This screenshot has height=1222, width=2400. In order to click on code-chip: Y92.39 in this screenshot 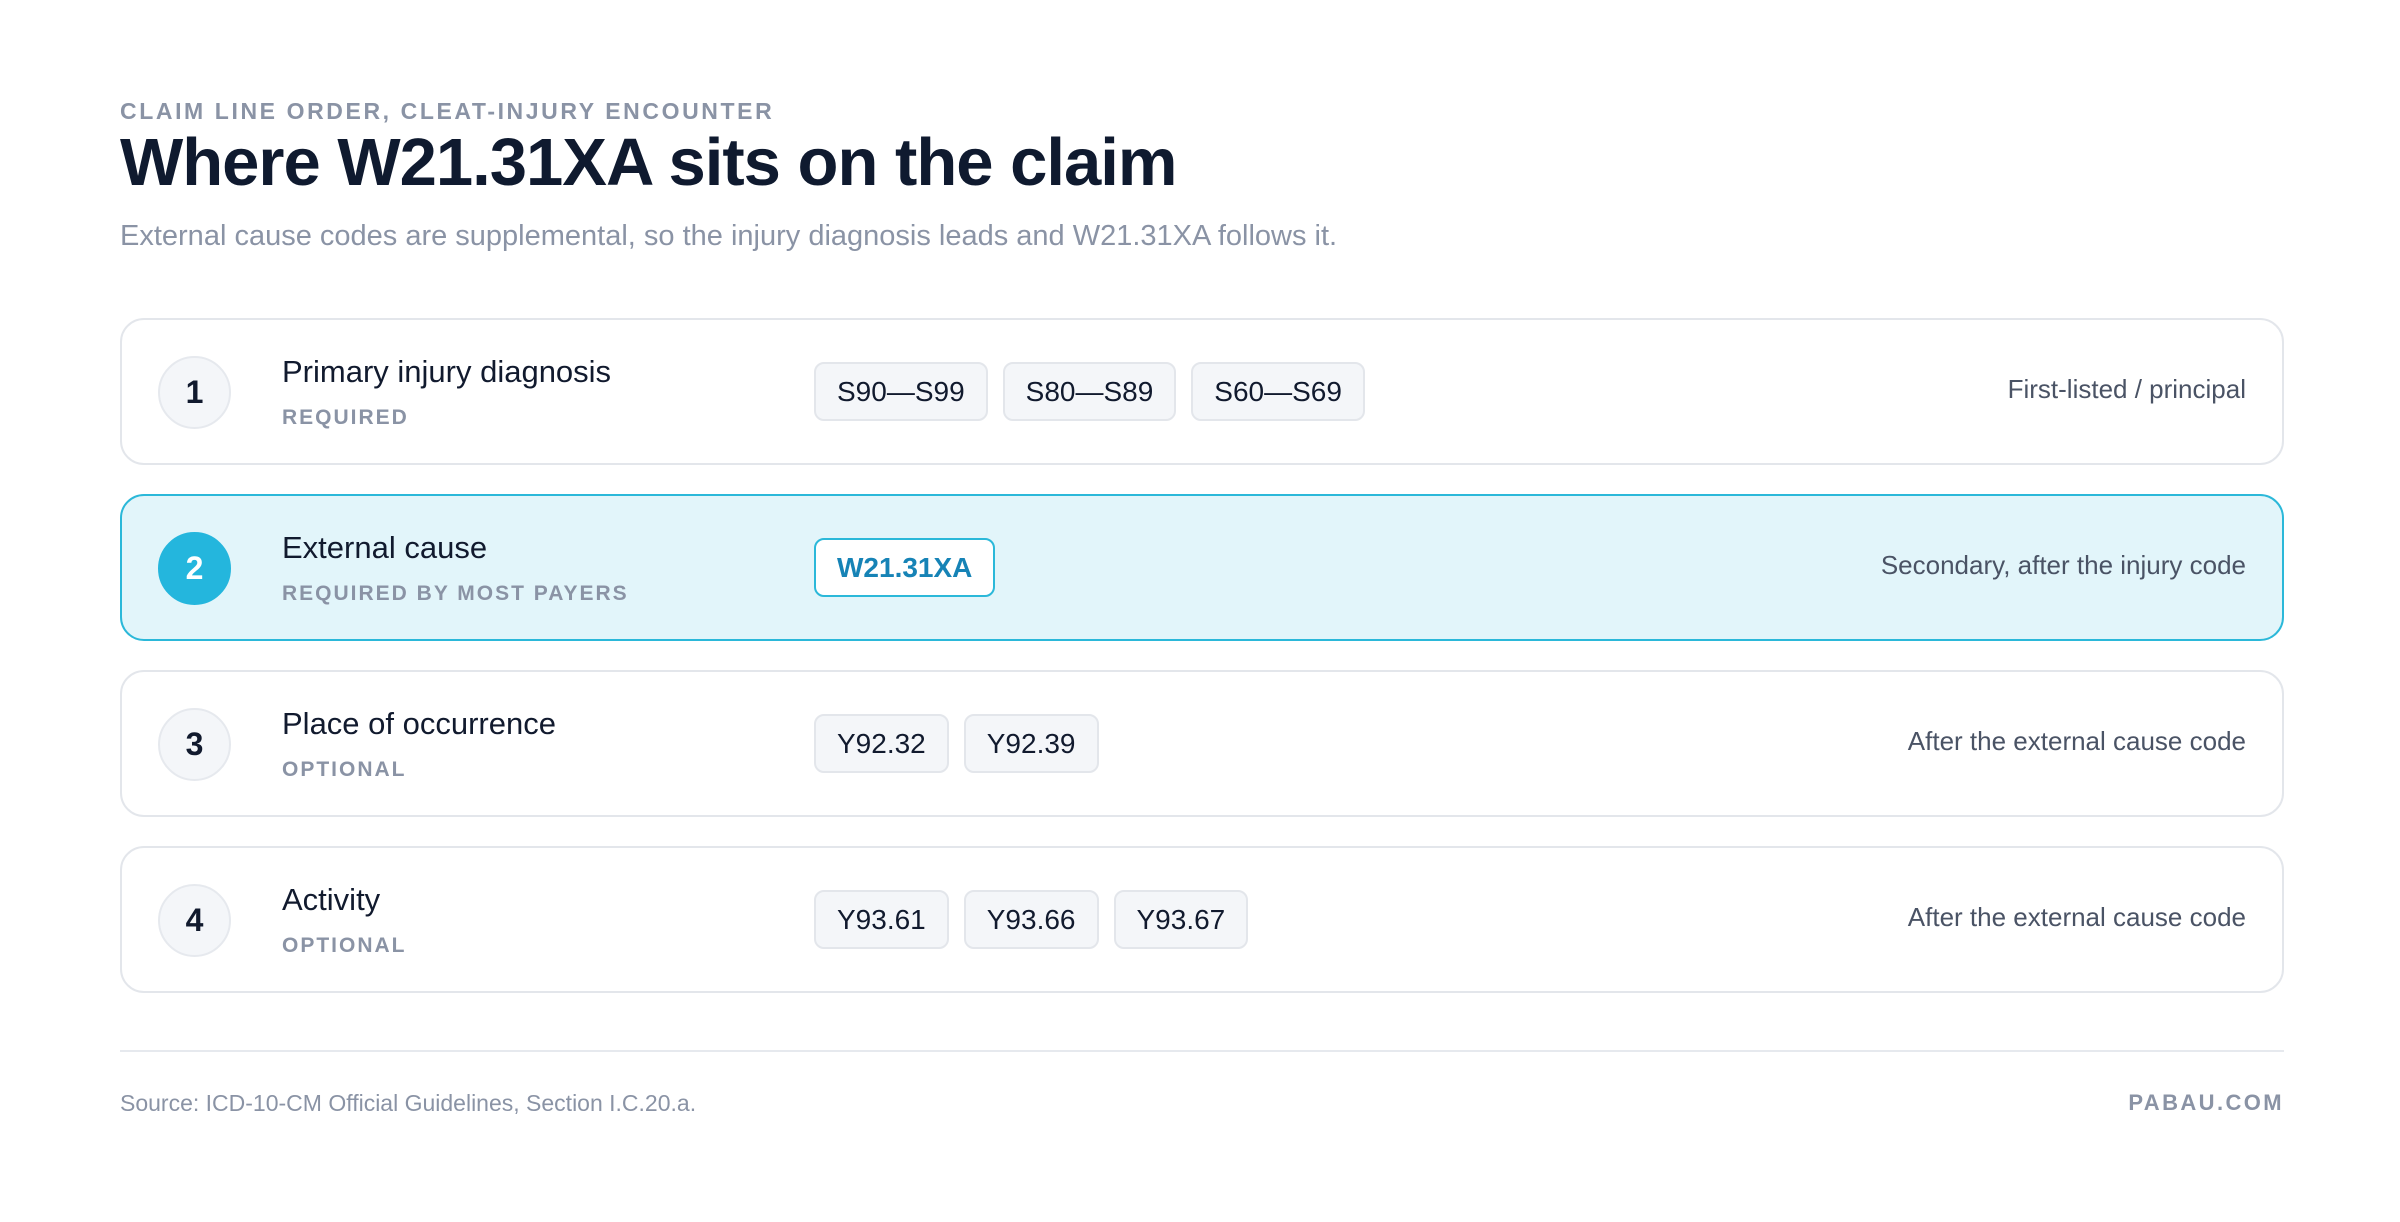, I will do `click(1031, 743)`.